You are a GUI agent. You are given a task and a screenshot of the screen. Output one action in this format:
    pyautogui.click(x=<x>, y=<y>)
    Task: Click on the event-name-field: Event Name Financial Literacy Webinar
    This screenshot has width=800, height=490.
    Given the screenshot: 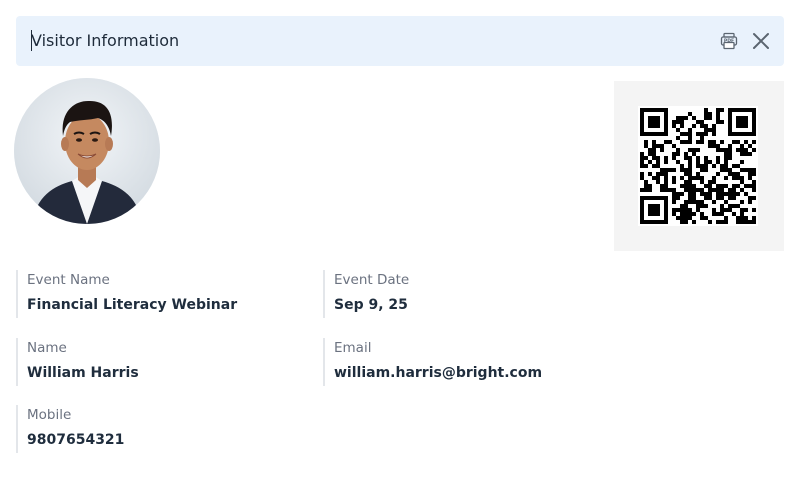 What is the action you would take?
    pyautogui.click(x=166, y=294)
    